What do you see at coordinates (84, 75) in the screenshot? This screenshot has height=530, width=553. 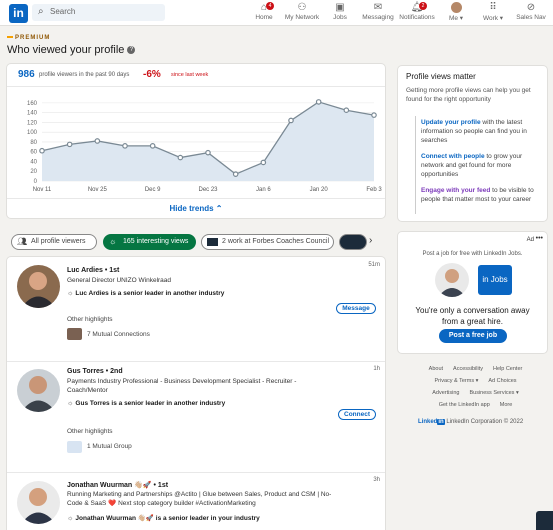 I see `viewer-count-label: profile viewers in the past 90 days` at bounding box center [84, 75].